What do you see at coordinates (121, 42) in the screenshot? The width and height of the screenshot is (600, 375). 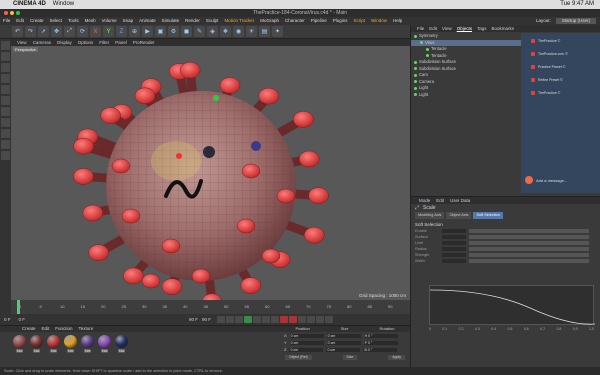 I see `viewport-menu-panel: Panel` at bounding box center [121, 42].